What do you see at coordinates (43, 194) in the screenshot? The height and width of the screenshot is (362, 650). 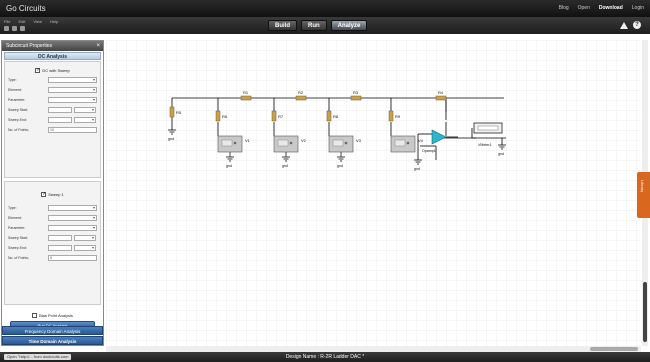 I see `sweep2-checkbox` at bounding box center [43, 194].